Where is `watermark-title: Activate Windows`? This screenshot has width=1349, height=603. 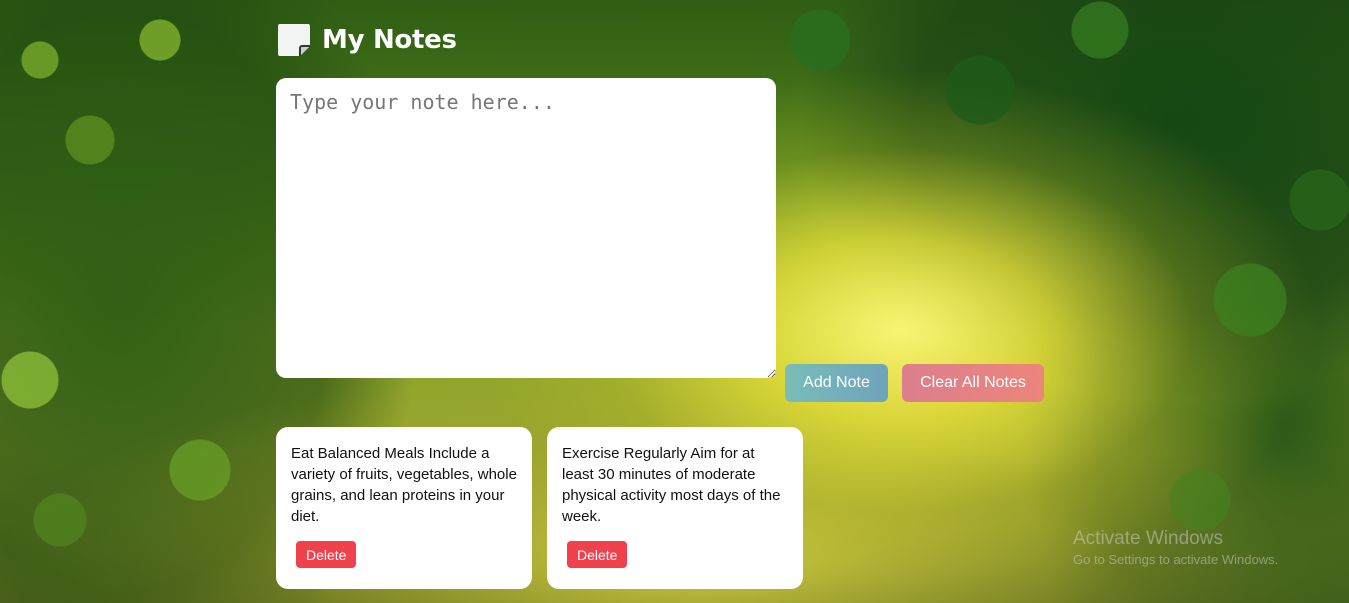 watermark-title: Activate Windows is located at coordinates (1148, 538).